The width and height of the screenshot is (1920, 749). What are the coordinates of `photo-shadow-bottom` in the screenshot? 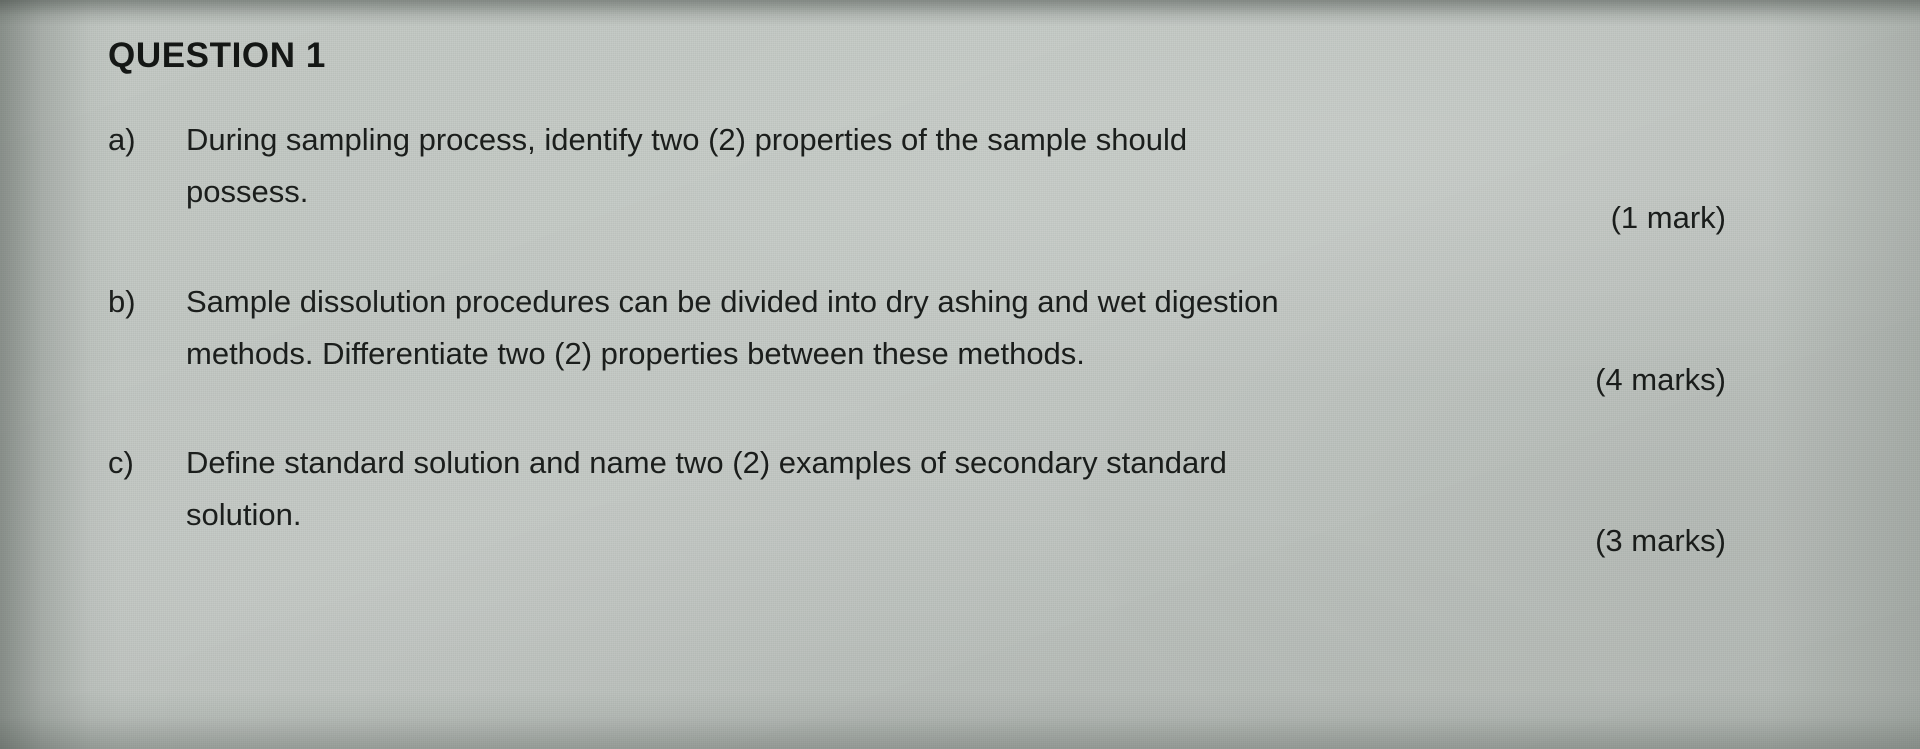 It's located at (960, 720).